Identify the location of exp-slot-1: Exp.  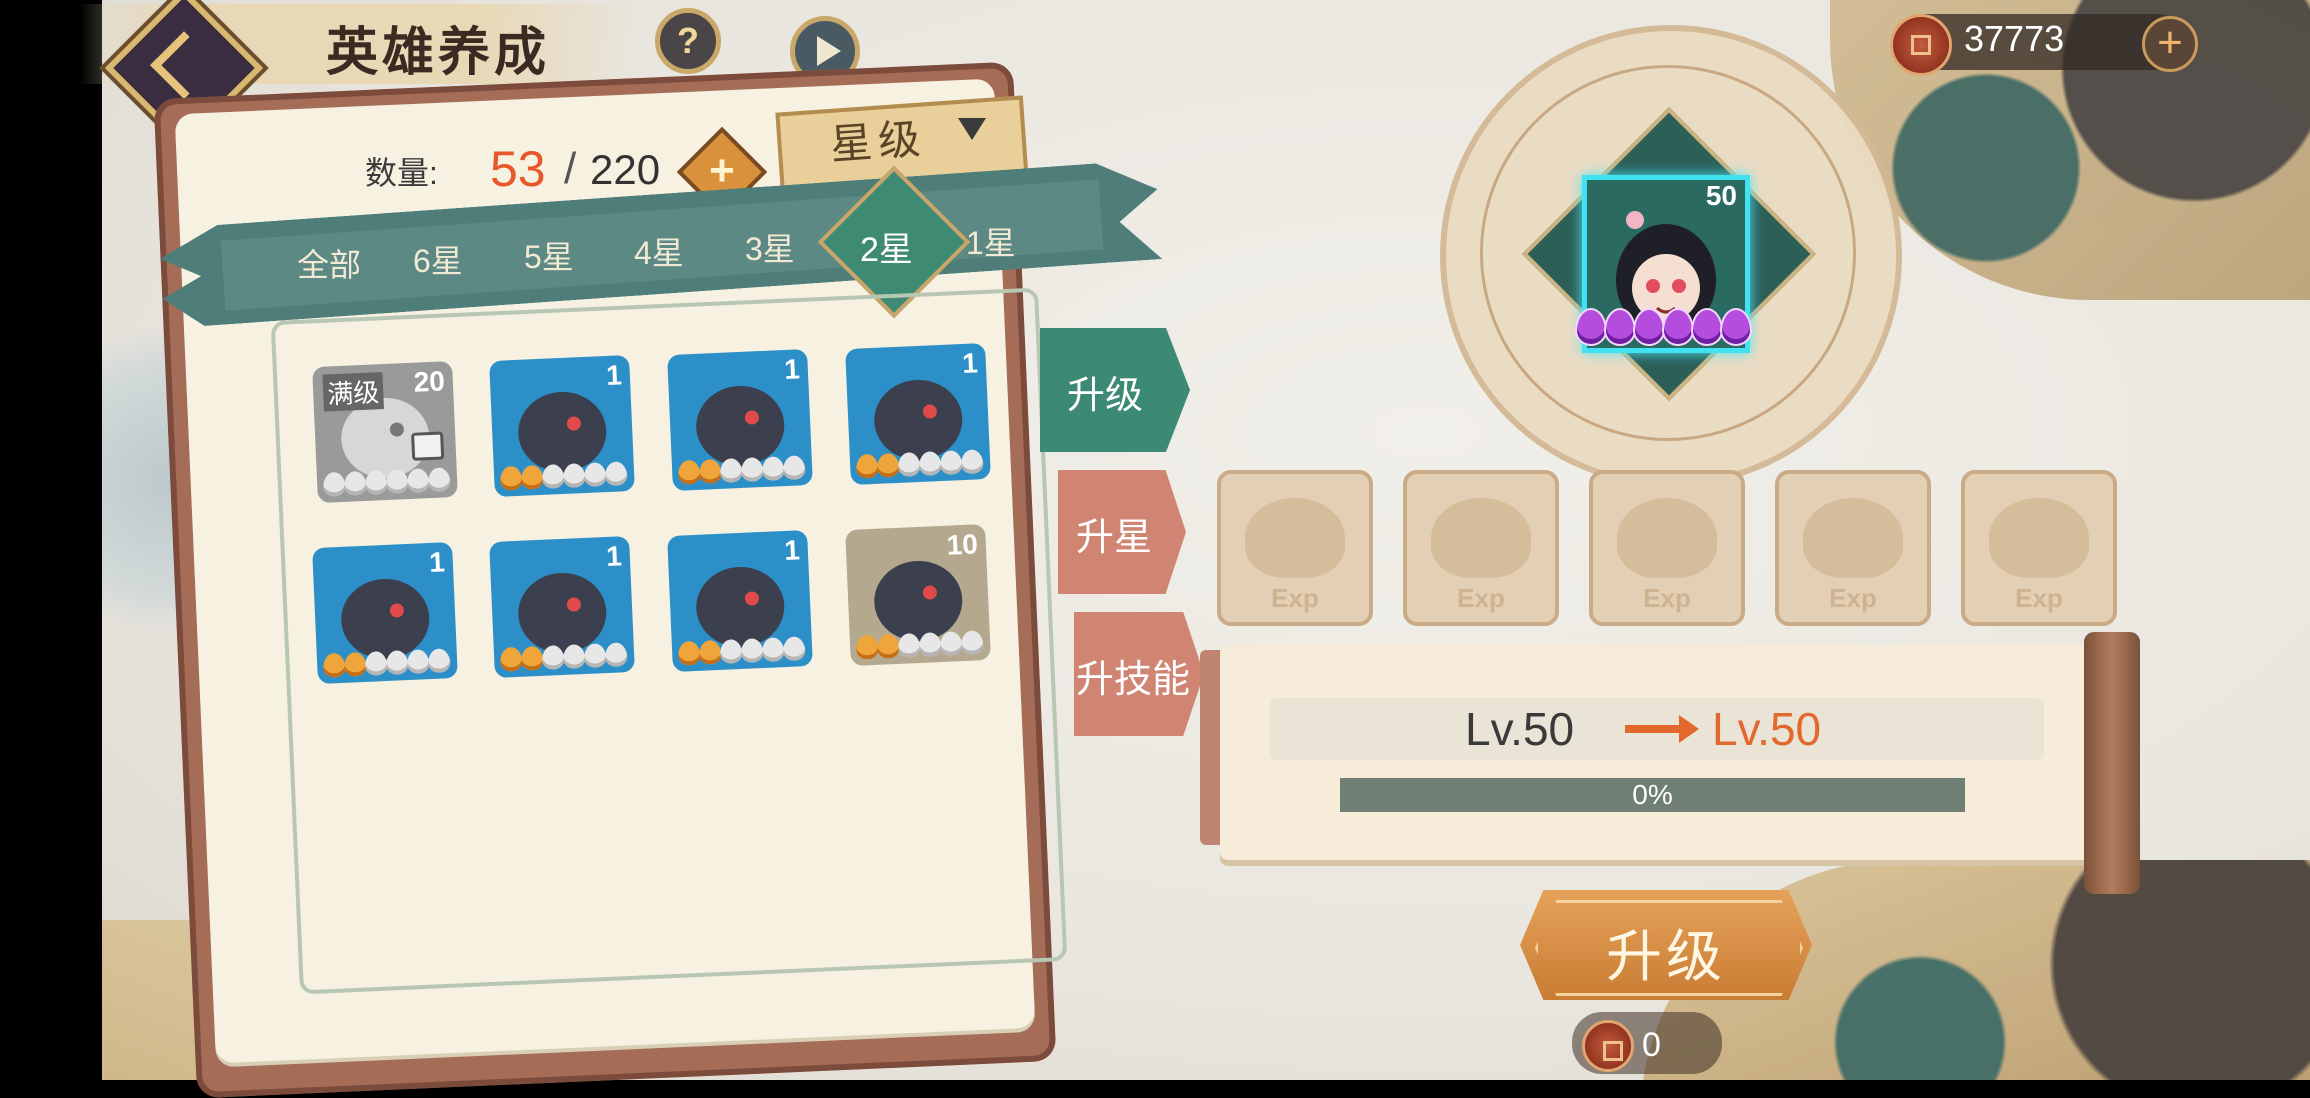
(1295, 548).